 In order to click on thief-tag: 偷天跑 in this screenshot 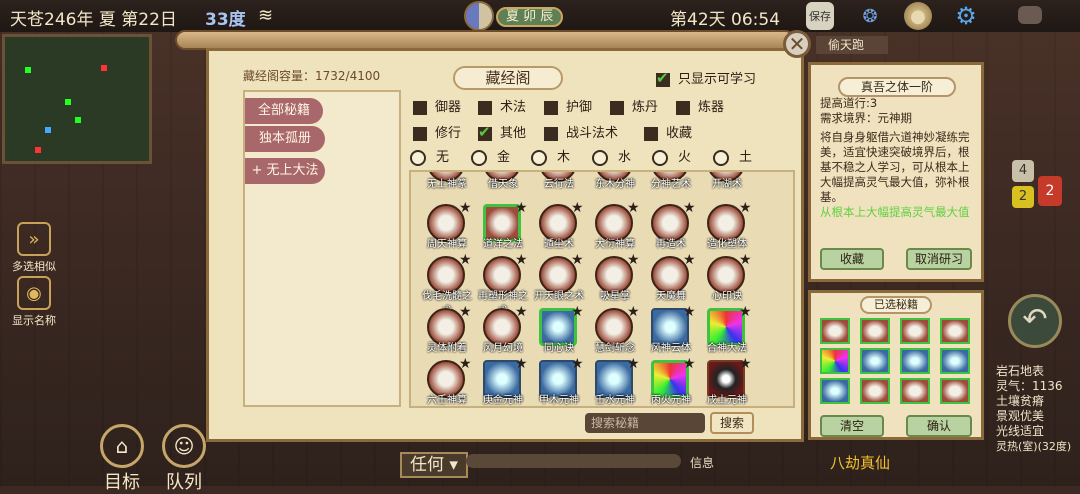, I will do `click(852, 45)`.